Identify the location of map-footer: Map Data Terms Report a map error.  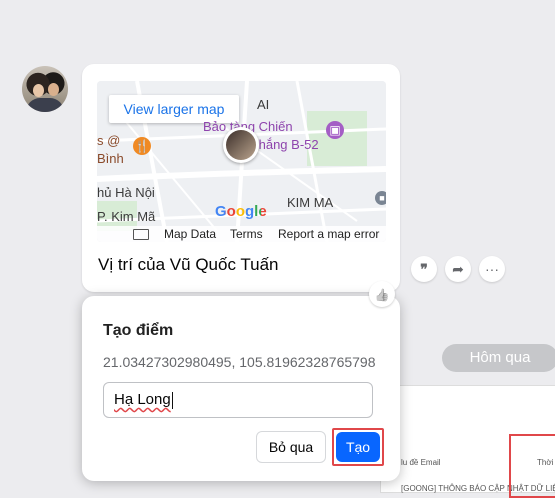
(241, 234).